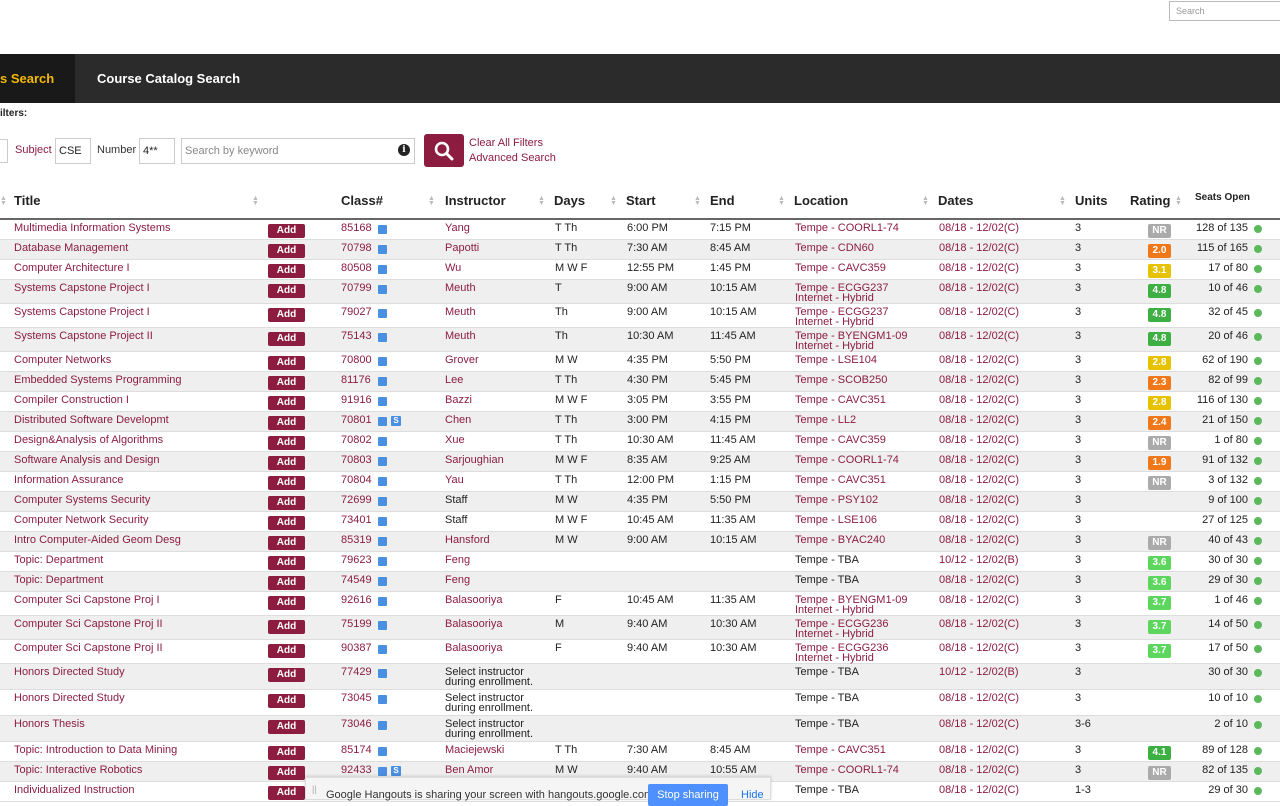 Image resolution: width=1280 pixels, height=806 pixels. I want to click on class-number-link: 92616, so click(356, 600).